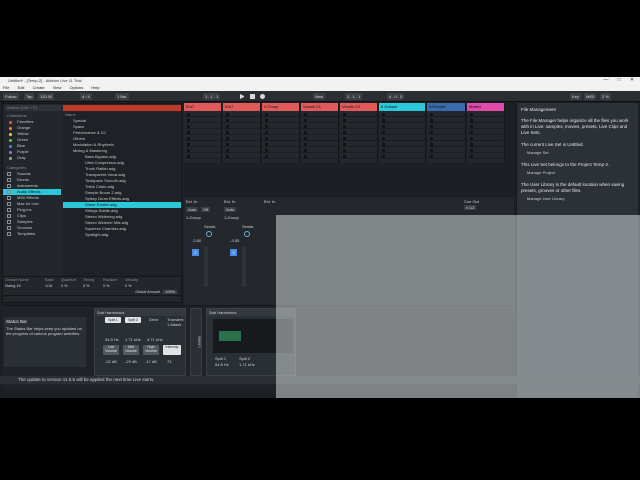  What do you see at coordinates (11, 96) in the screenshot?
I see `follow-button: Follow` at bounding box center [11, 96].